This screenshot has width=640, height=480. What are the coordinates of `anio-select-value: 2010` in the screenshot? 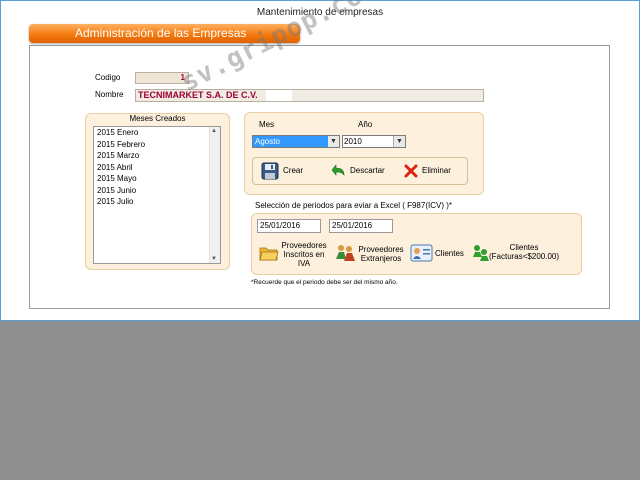 It's located at (353, 141).